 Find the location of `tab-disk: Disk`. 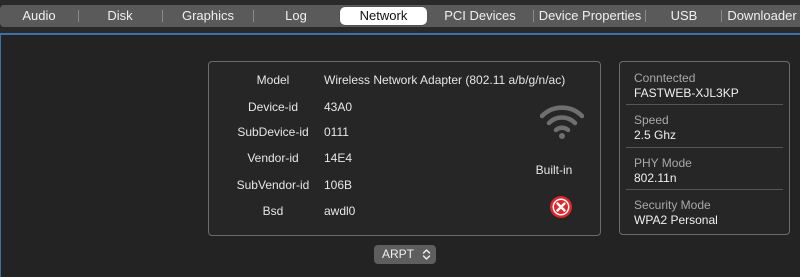

tab-disk: Disk is located at coordinates (120, 16).